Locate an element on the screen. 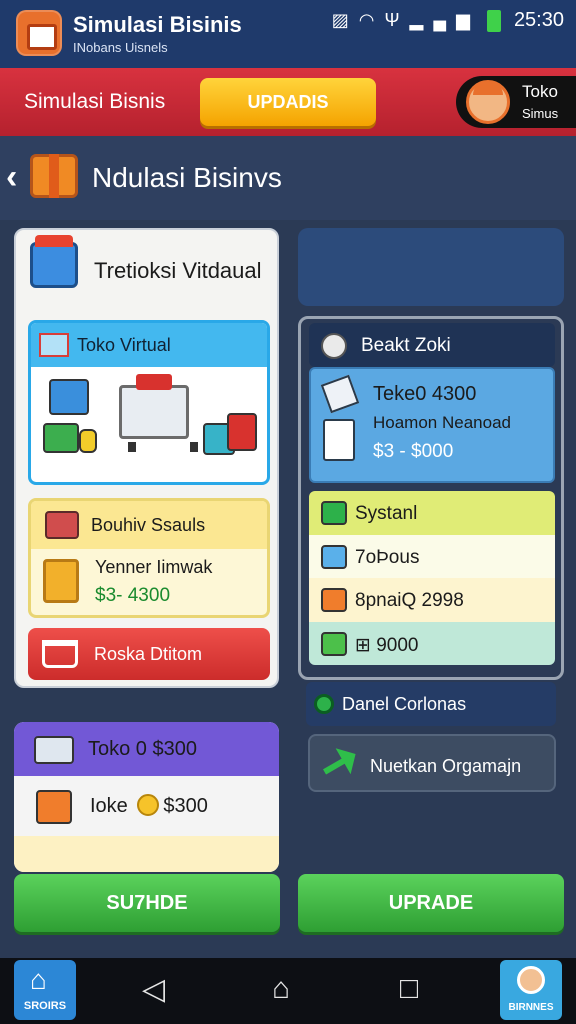  card-title: Bouhiv Ssauls is located at coordinates (148, 525).